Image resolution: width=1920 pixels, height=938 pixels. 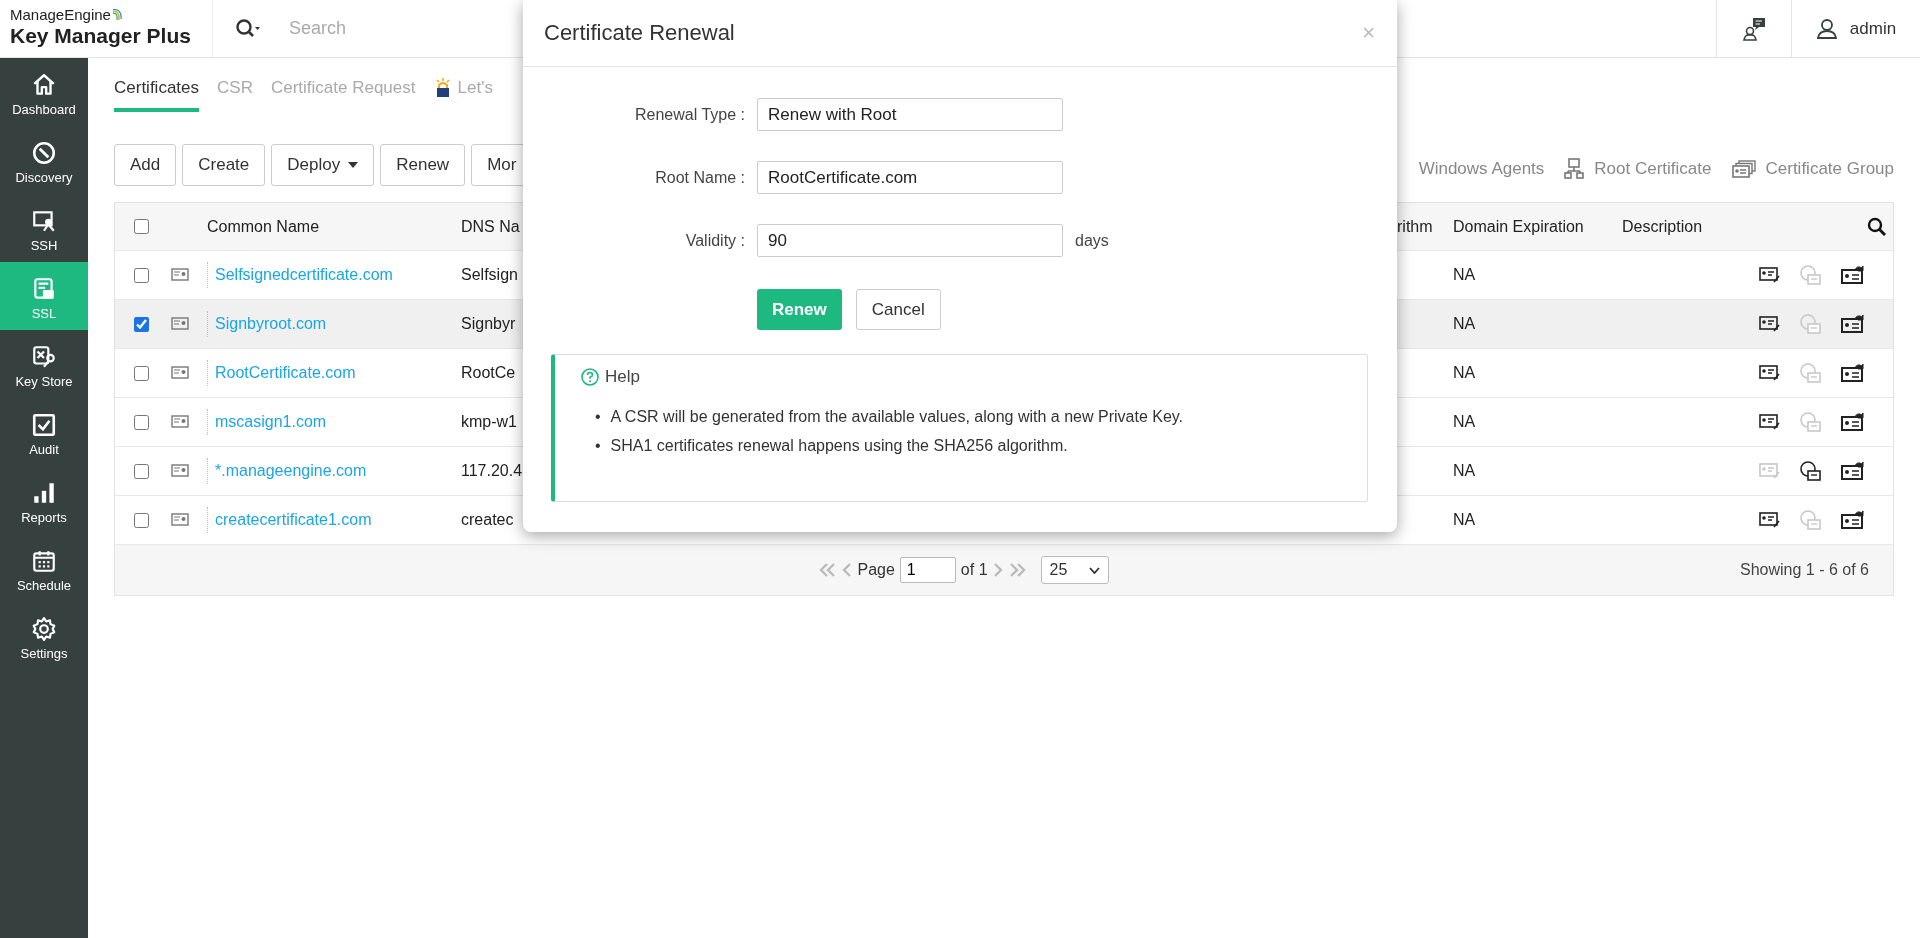 I want to click on home-icon, so click(x=44, y=84).